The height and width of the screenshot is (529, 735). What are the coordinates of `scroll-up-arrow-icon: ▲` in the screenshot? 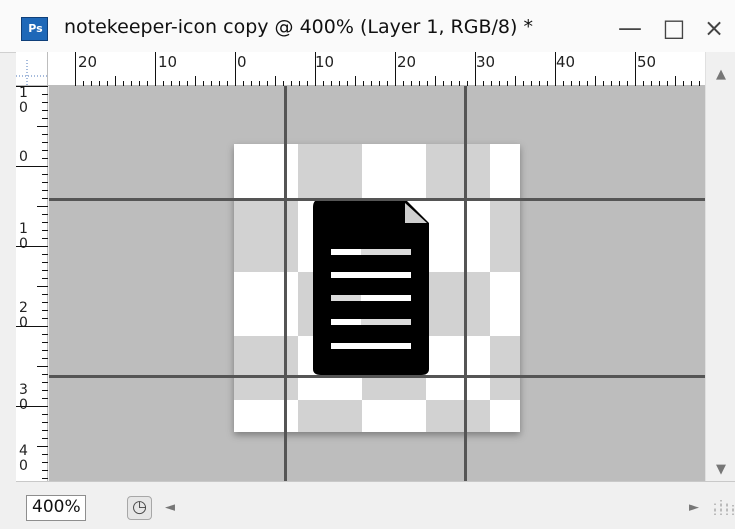 It's located at (721, 74).